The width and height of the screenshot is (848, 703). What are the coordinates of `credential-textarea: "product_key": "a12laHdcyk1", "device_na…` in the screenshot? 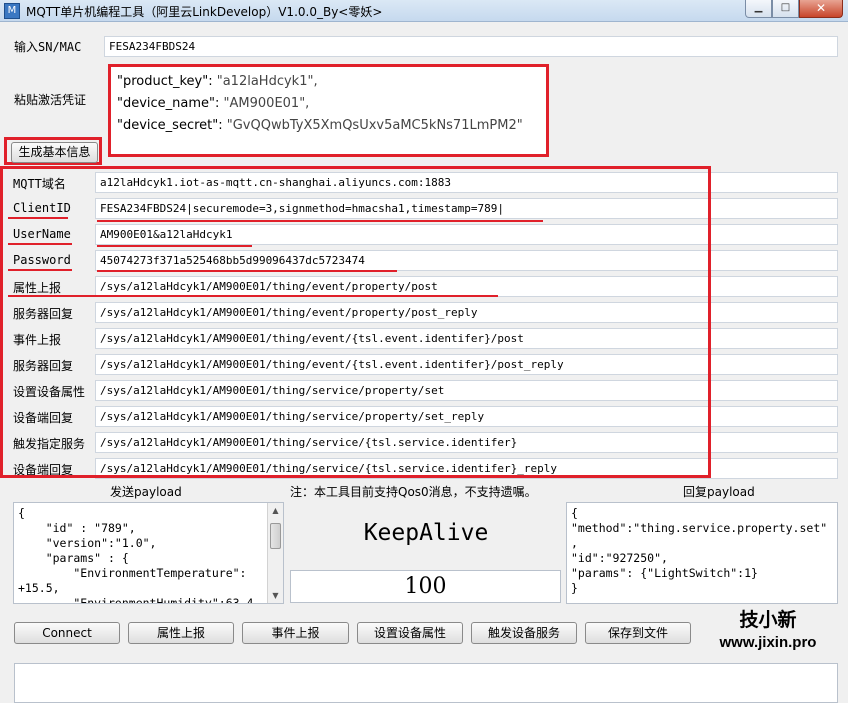 It's located at (328, 110).